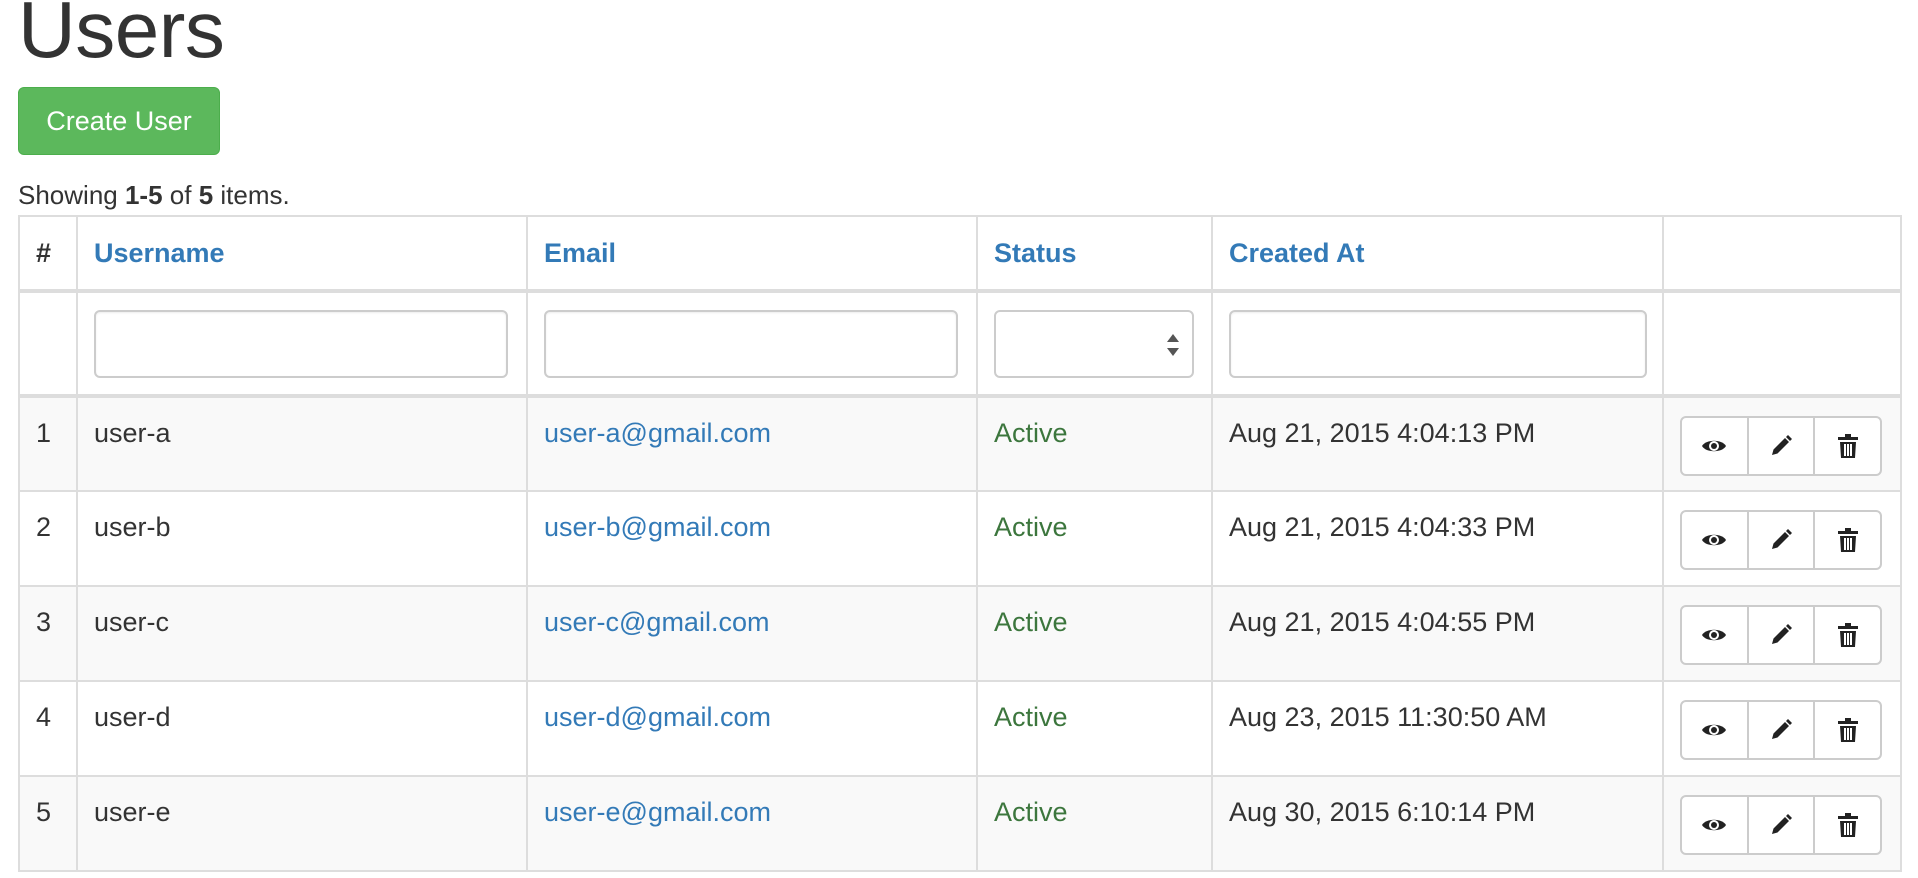 The image size is (1918, 878). I want to click on summary-total: 5, so click(206, 195).